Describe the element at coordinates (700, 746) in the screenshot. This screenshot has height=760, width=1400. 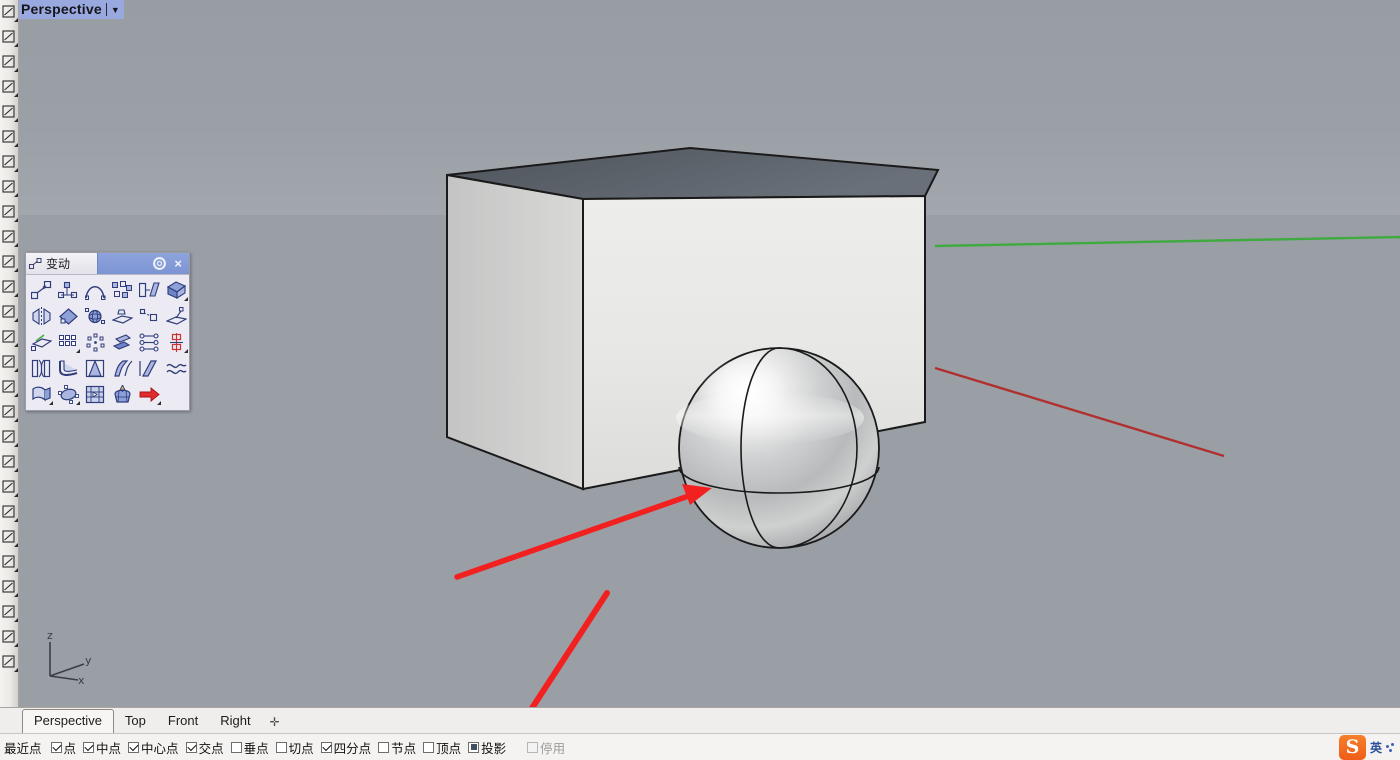
I see `object-snap-bar: 最近点 点 中点 中心点 交点 垂点 切点 四分点 节点 顶点 投影 停用 S 英` at that location.